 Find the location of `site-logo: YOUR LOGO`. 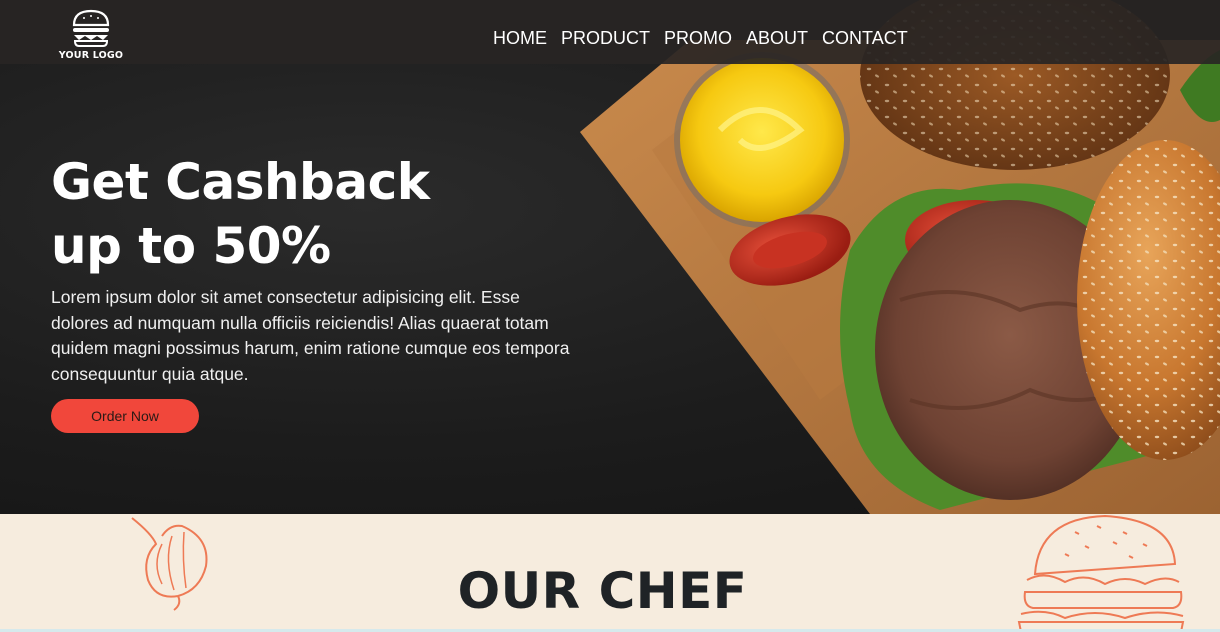

site-logo: YOUR LOGO is located at coordinates (91, 35).